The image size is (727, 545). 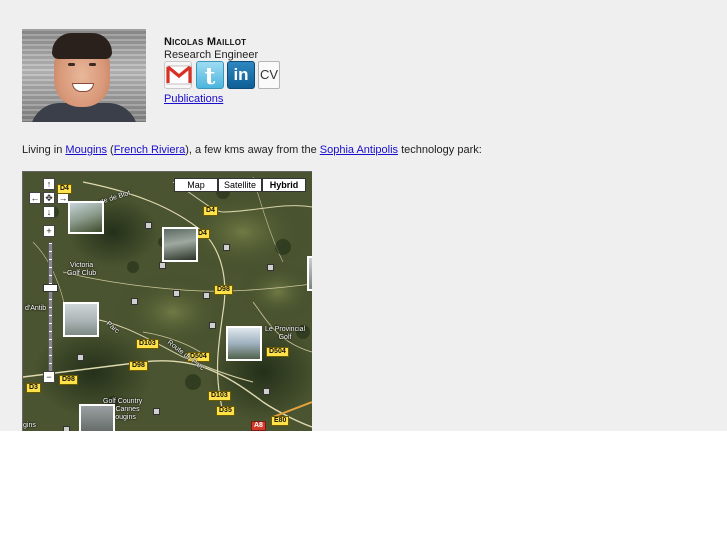 What do you see at coordinates (50, 308) in the screenshot?
I see `zoom-slider-track` at bounding box center [50, 308].